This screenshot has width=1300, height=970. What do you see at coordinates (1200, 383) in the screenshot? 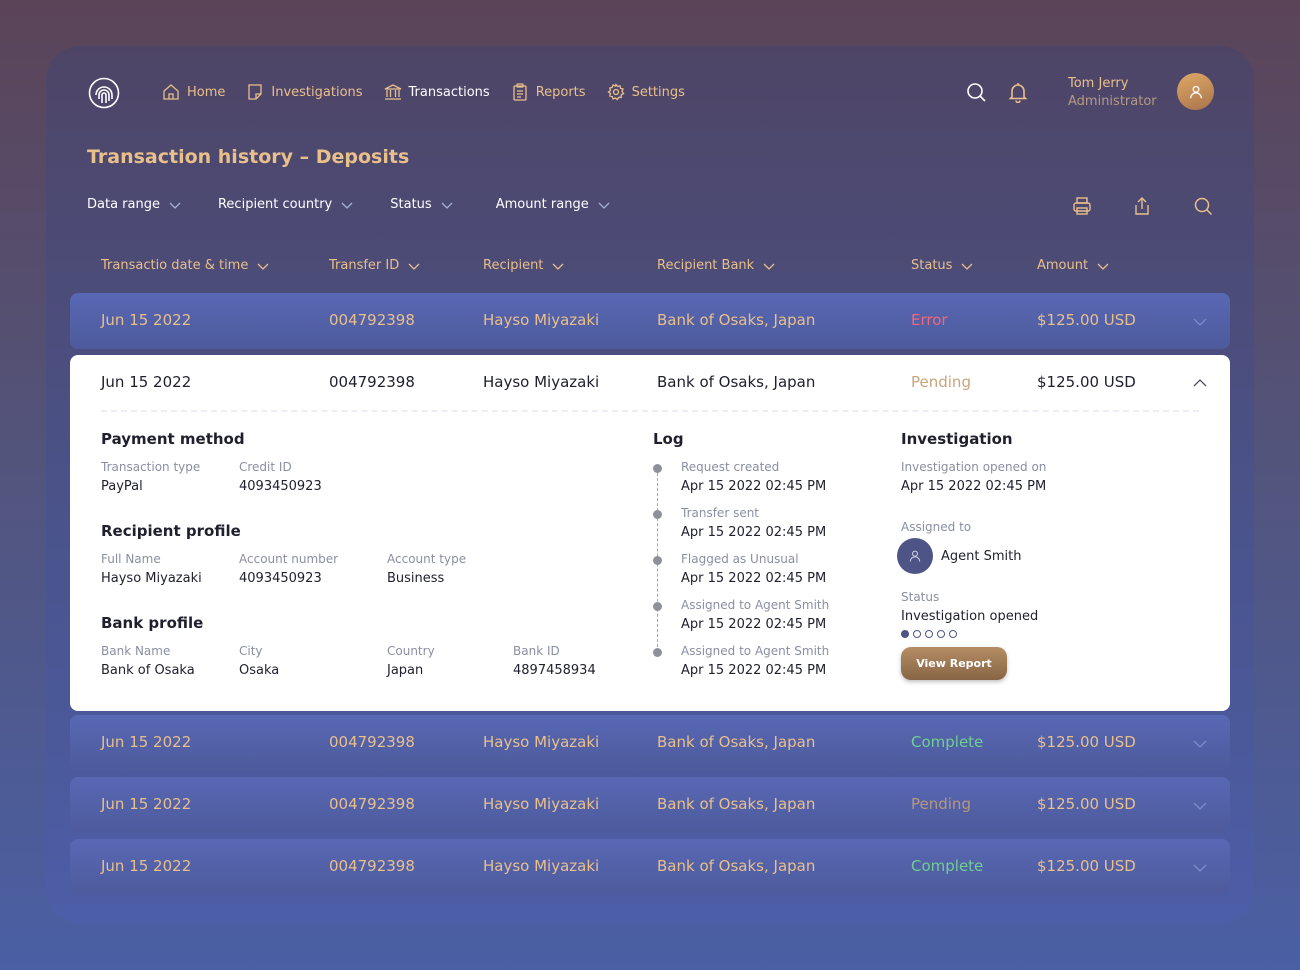
I see `chevron-up-icon` at bounding box center [1200, 383].